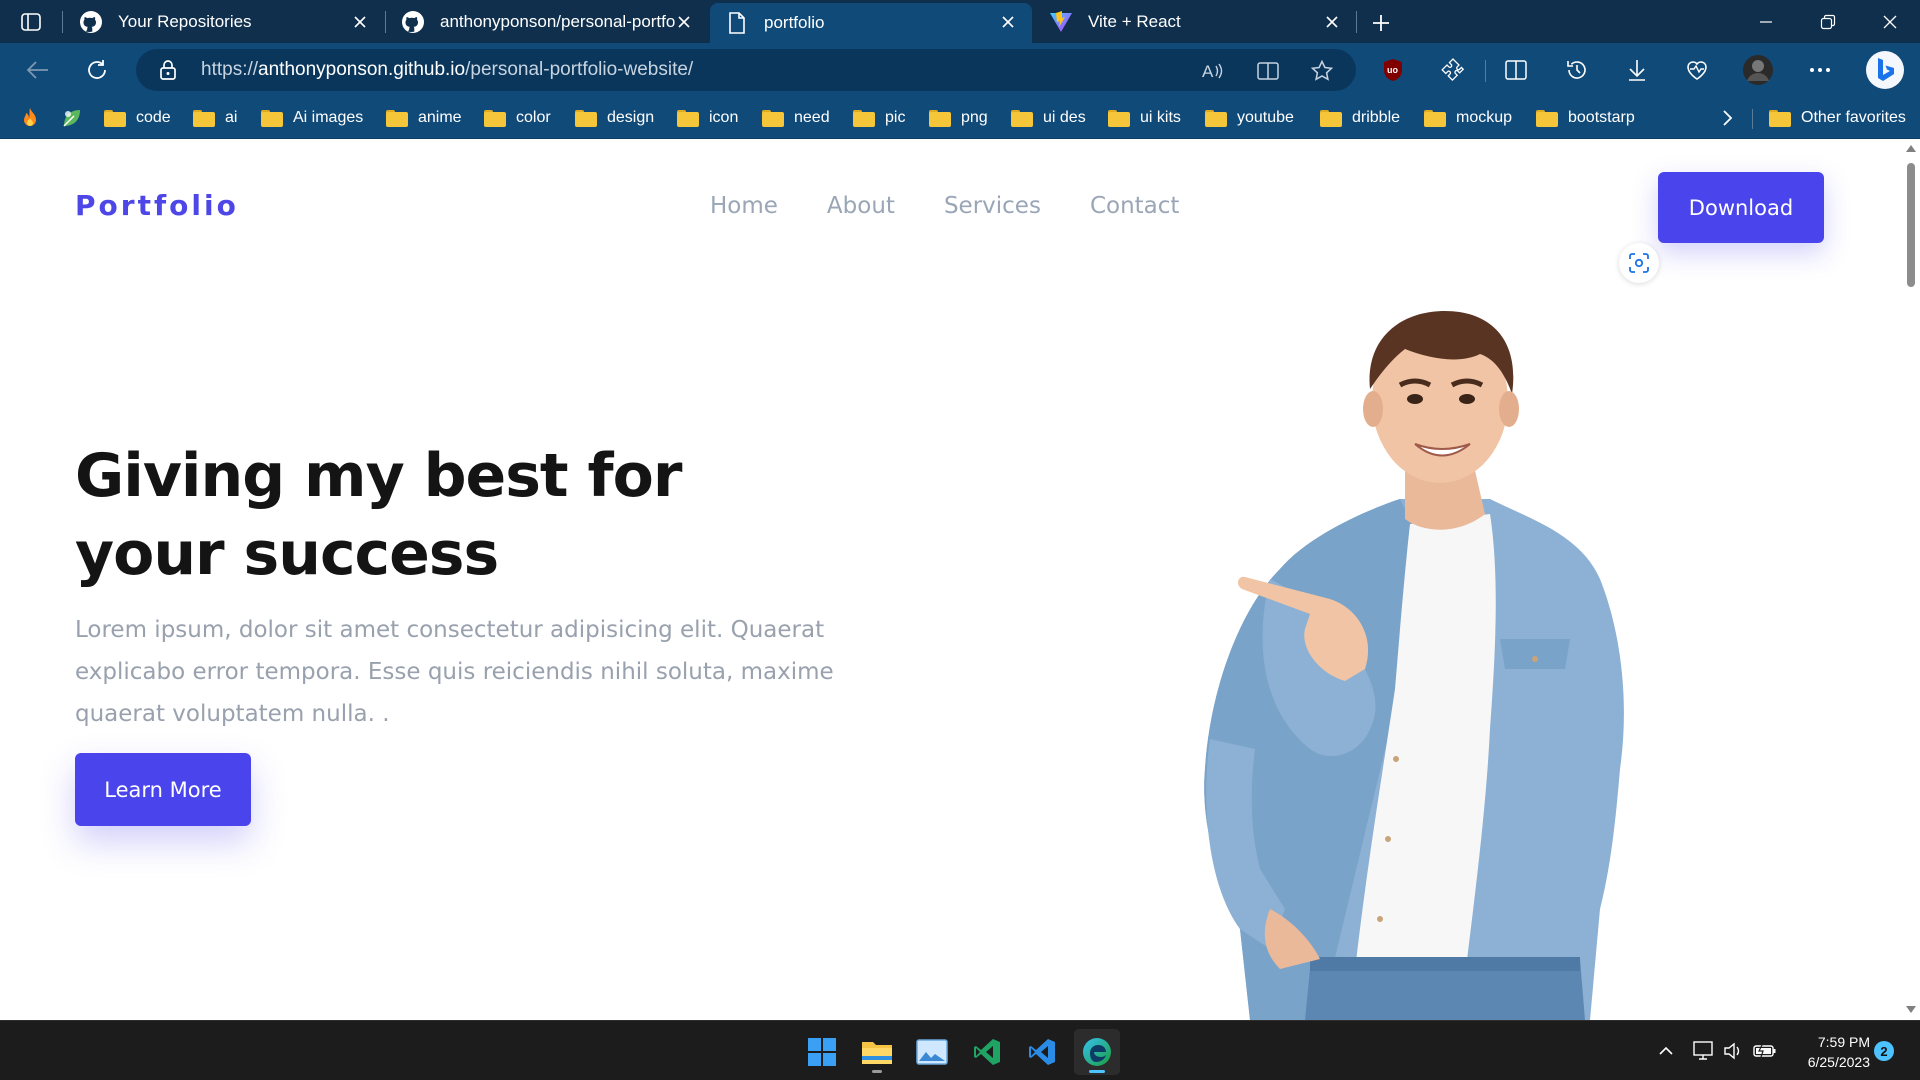 The image size is (1920, 1080). I want to click on visual-search-icon, so click(1639, 263).